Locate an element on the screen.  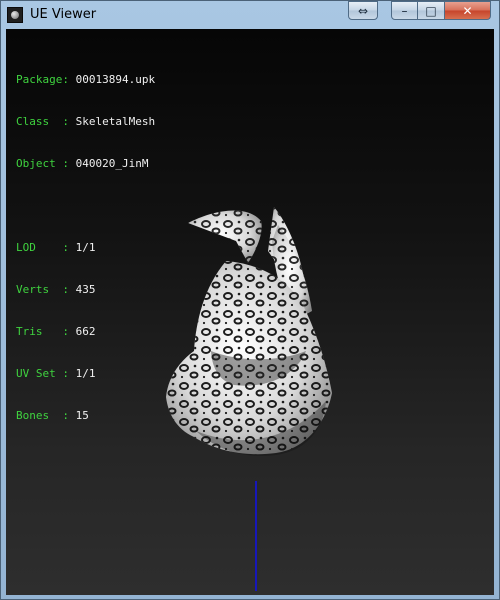
info-row-object: Object : 040020_JinM is located at coordinates (85, 164).